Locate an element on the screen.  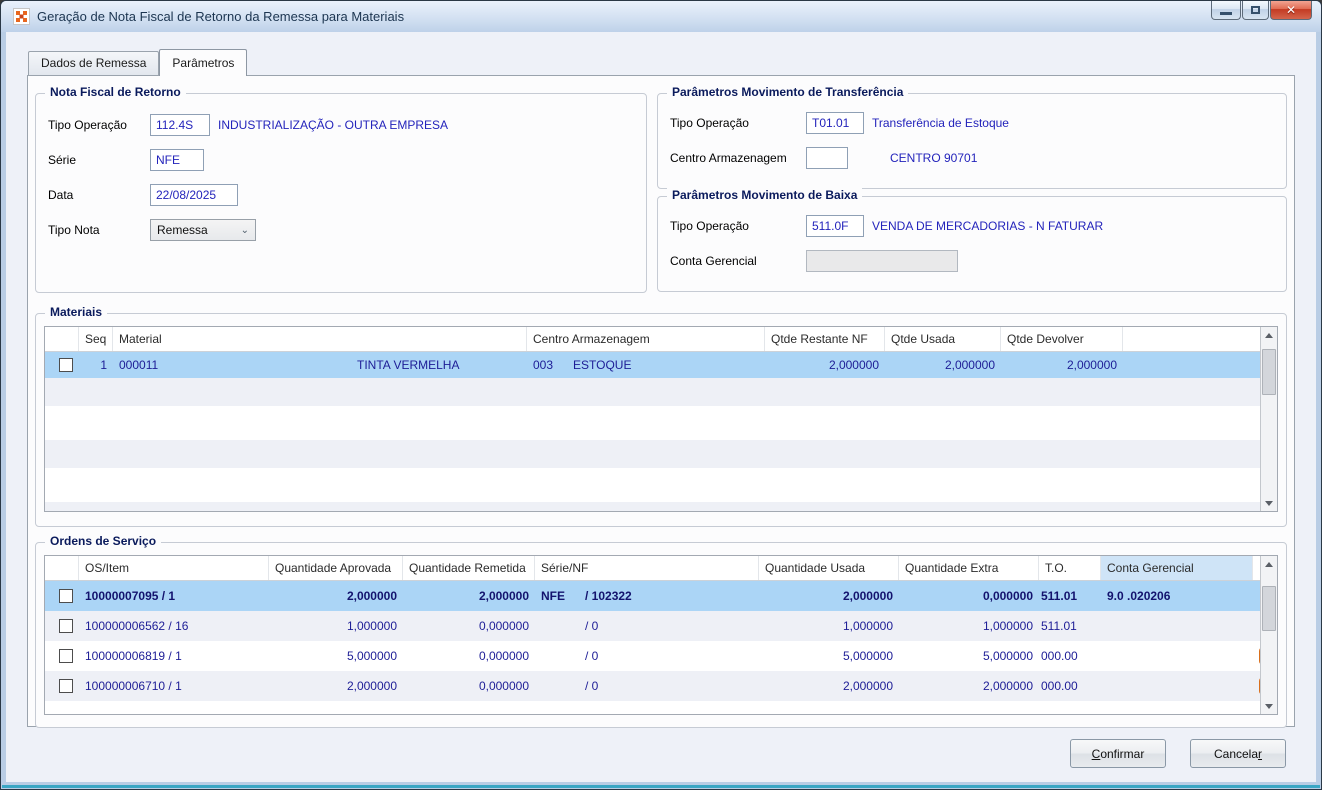
confirmar-label-underline: C is located at coordinates (1096, 753).